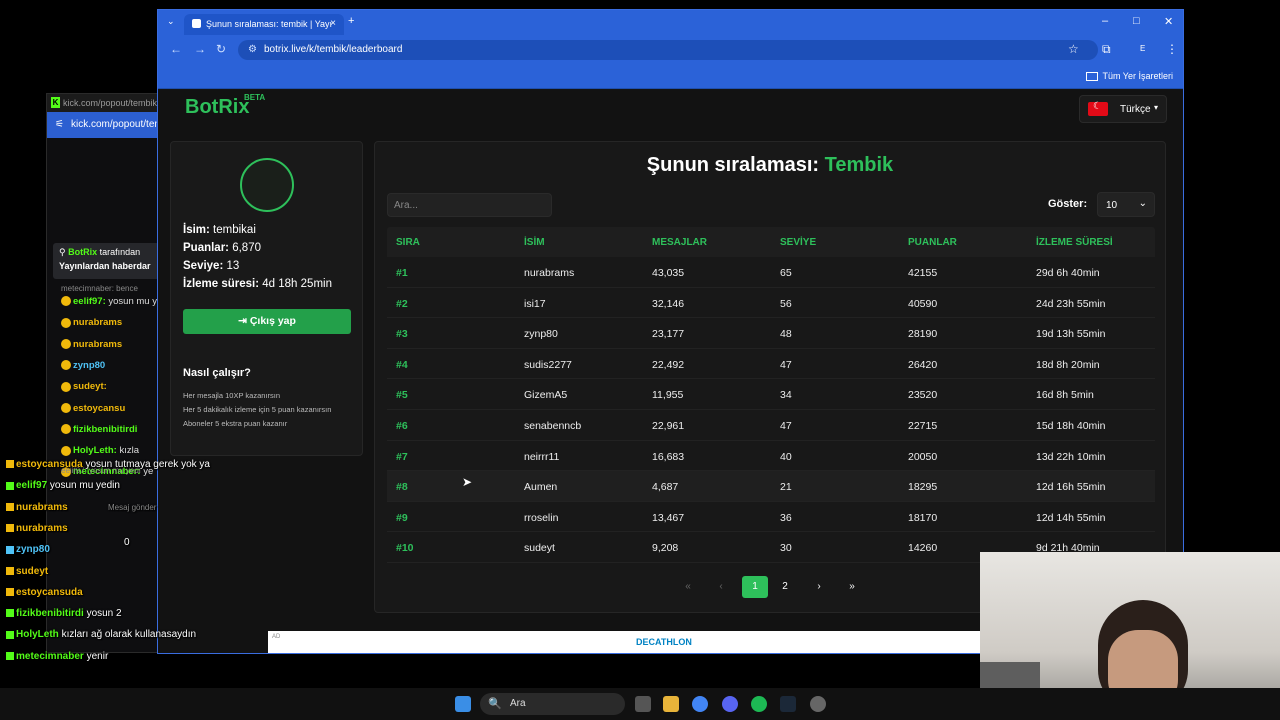 The height and width of the screenshot is (720, 1280). What do you see at coordinates (534, 242) in the screenshot?
I see `col-name: İSİM` at bounding box center [534, 242].